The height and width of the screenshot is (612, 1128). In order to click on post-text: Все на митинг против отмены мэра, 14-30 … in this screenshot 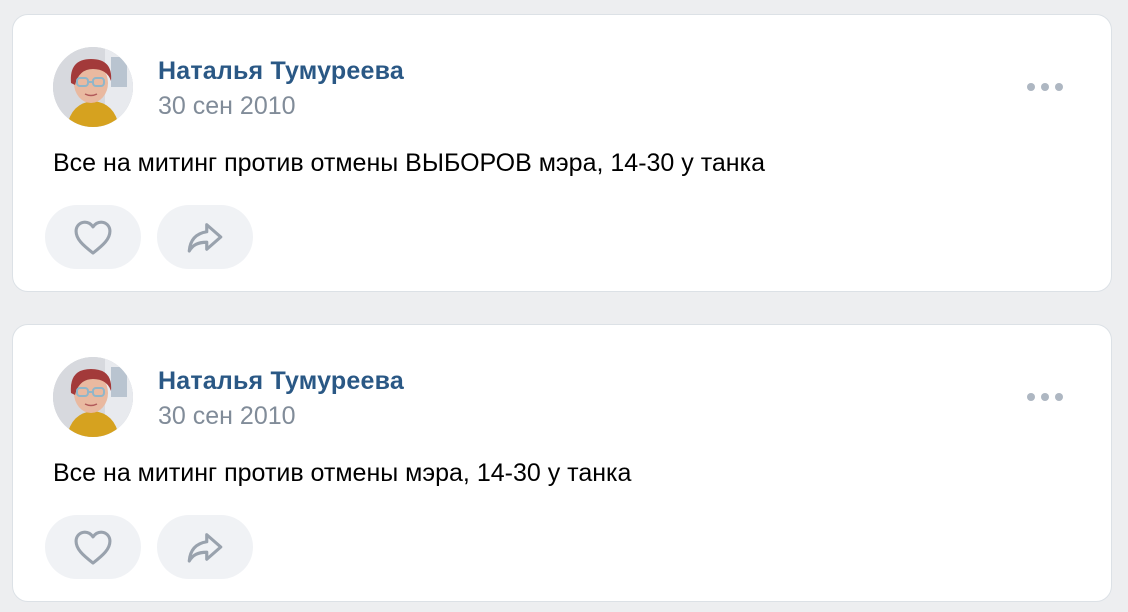, I will do `click(342, 473)`.